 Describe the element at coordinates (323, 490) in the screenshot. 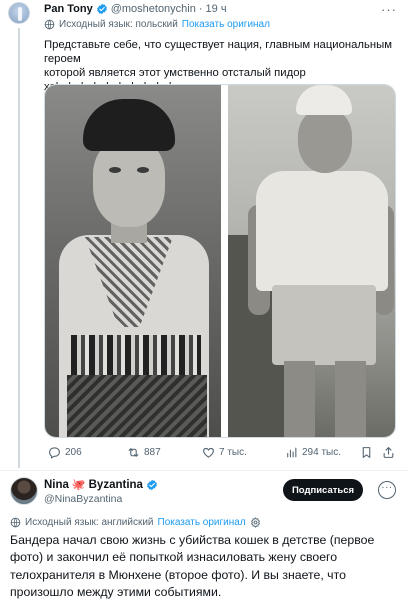

I see `subscribe-button: Подписаться` at that location.